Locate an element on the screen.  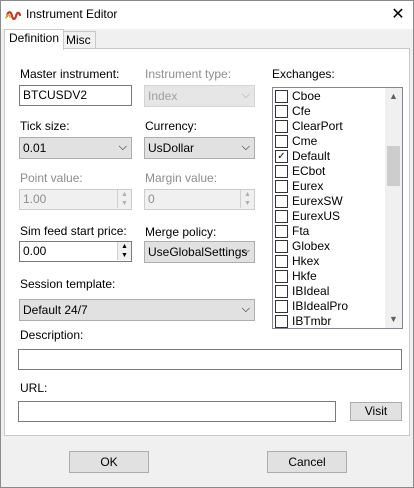
exchange-item-label: ClearPort is located at coordinates (317, 126).